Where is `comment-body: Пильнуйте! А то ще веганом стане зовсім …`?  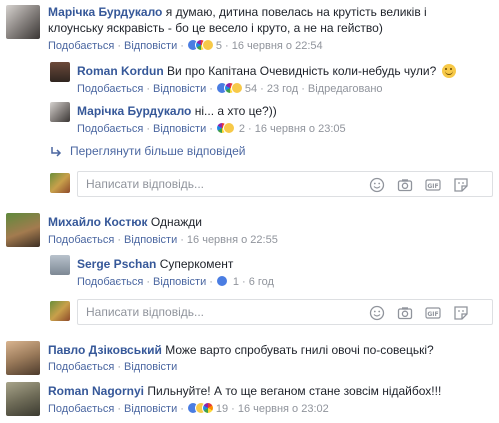 comment-body: Пильнуйте! А то ще веганом стане зовсім … is located at coordinates (294, 391).